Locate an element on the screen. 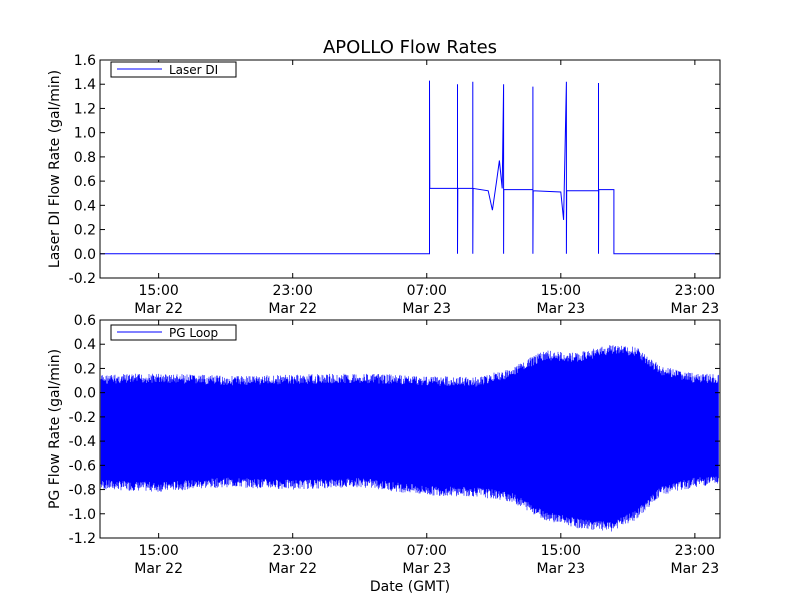 The height and width of the screenshot is (605, 800). laser-di-y-tick-label: 0.4 is located at coordinates (85, 206).